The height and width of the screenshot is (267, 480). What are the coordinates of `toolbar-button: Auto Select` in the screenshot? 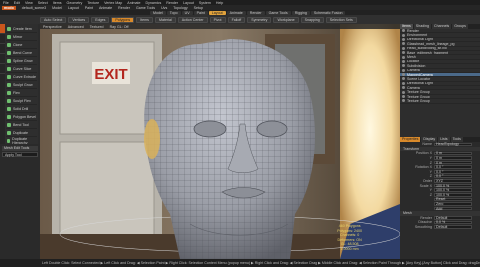 It's located at (53, 19).